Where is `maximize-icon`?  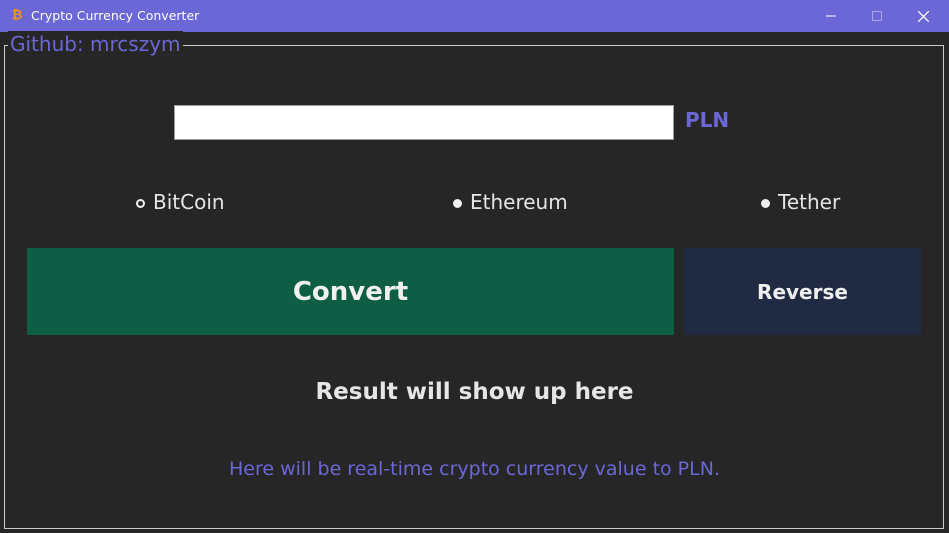
maximize-icon is located at coordinates (877, 16).